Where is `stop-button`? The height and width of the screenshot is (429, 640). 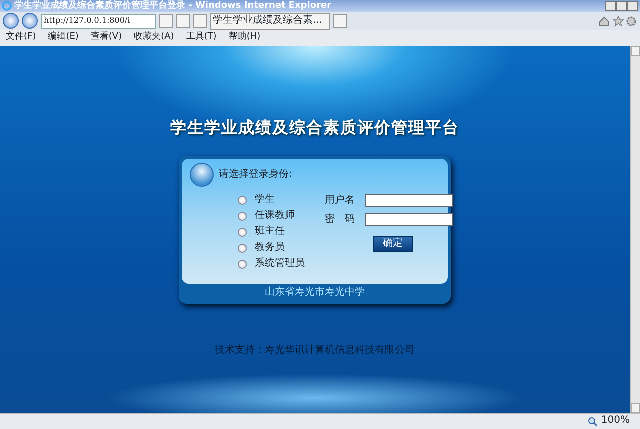 stop-button is located at coordinates (200, 21).